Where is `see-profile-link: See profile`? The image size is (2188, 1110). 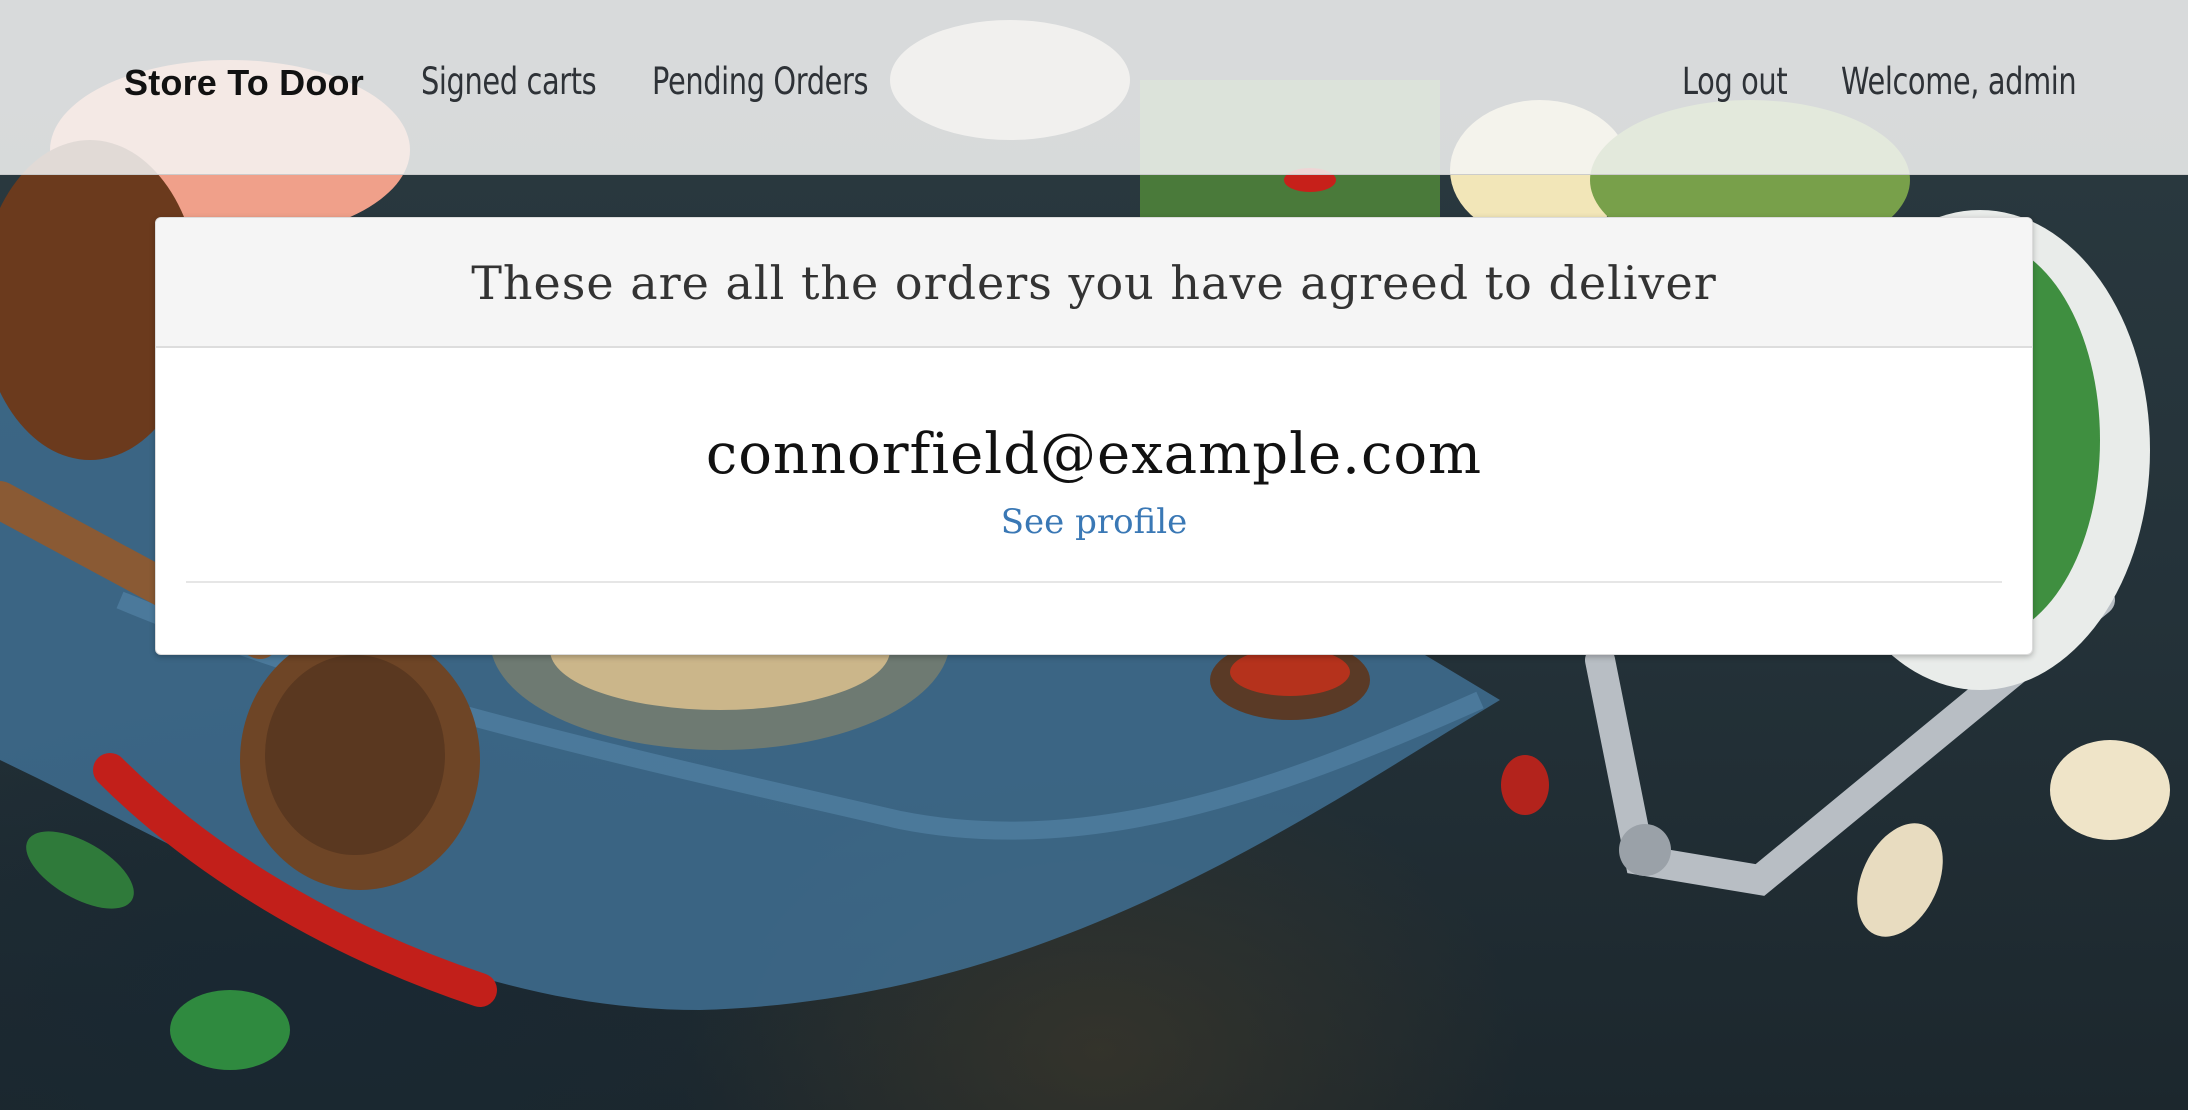
see-profile-link: See profile is located at coordinates (1094, 522).